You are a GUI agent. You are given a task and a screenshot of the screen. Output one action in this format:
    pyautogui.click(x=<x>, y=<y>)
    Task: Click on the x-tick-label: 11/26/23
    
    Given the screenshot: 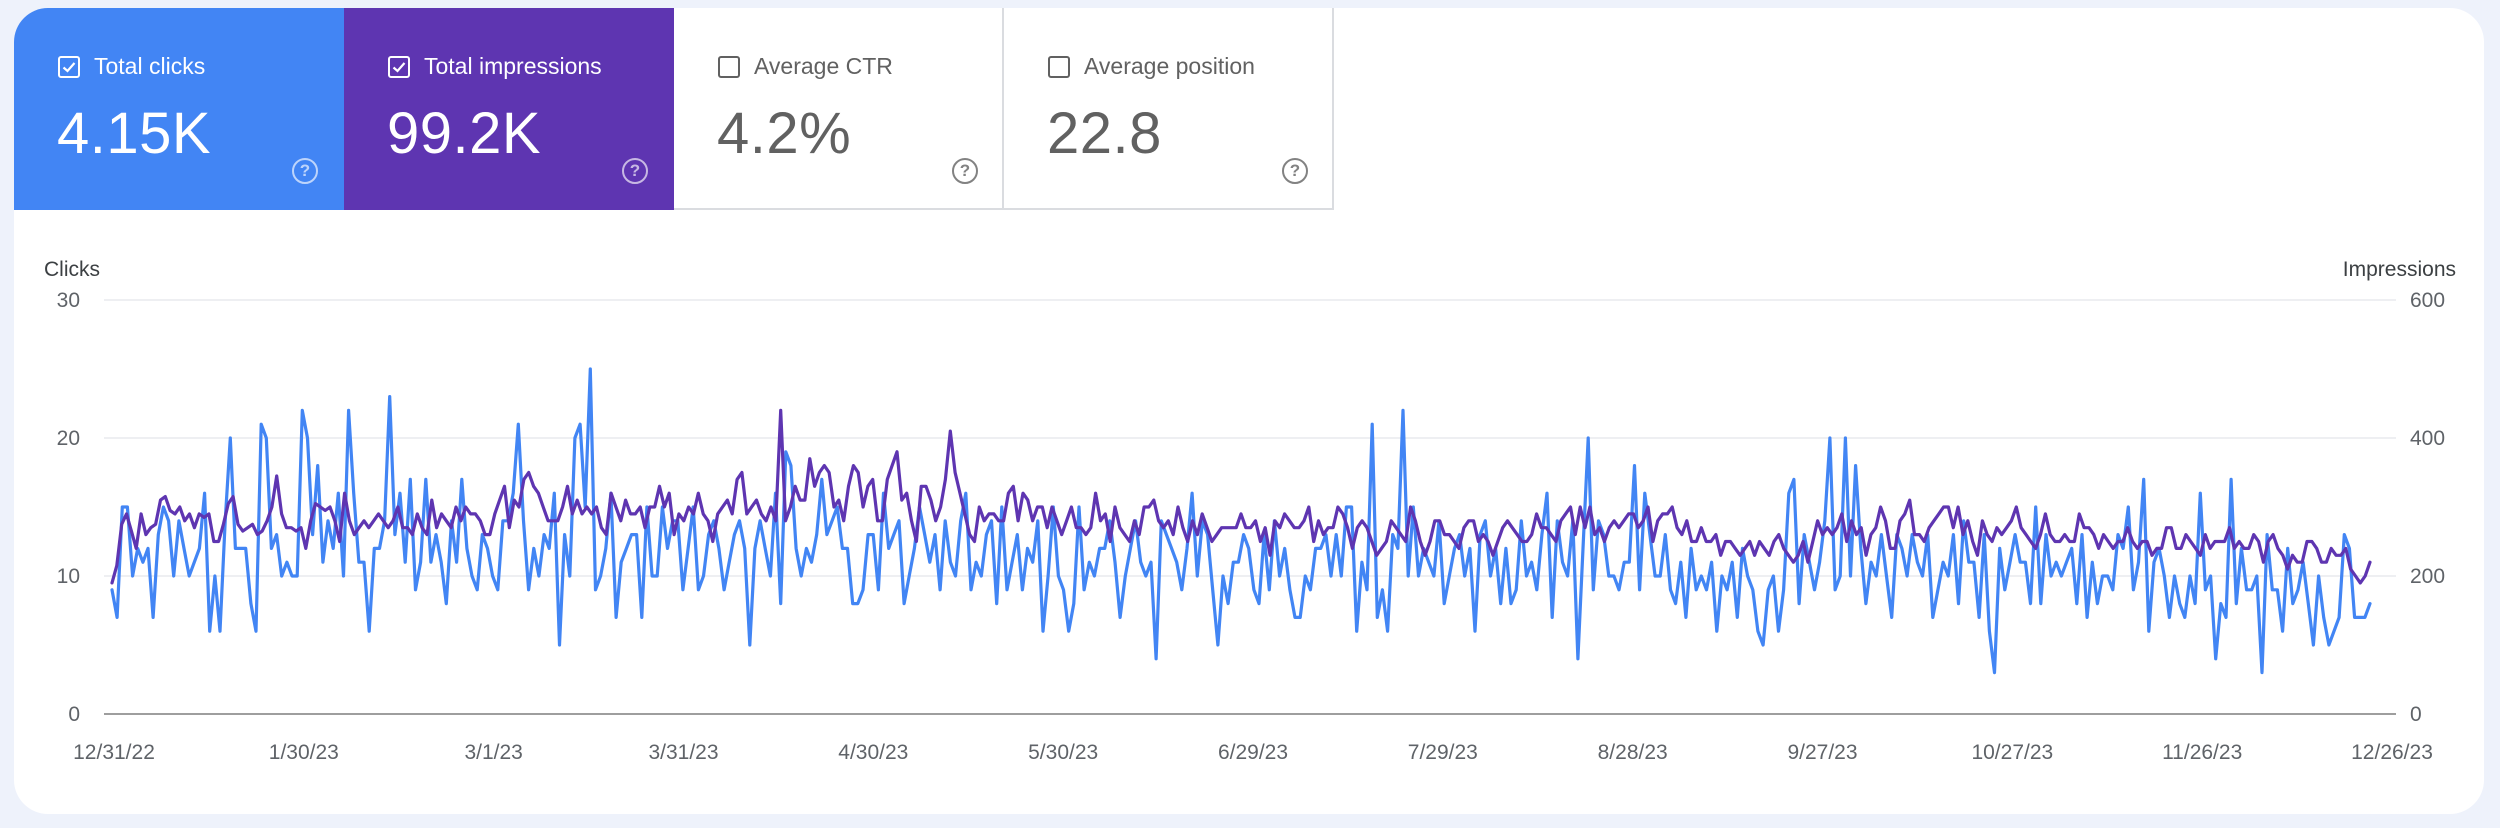 What is the action you would take?
    pyautogui.click(x=2202, y=752)
    